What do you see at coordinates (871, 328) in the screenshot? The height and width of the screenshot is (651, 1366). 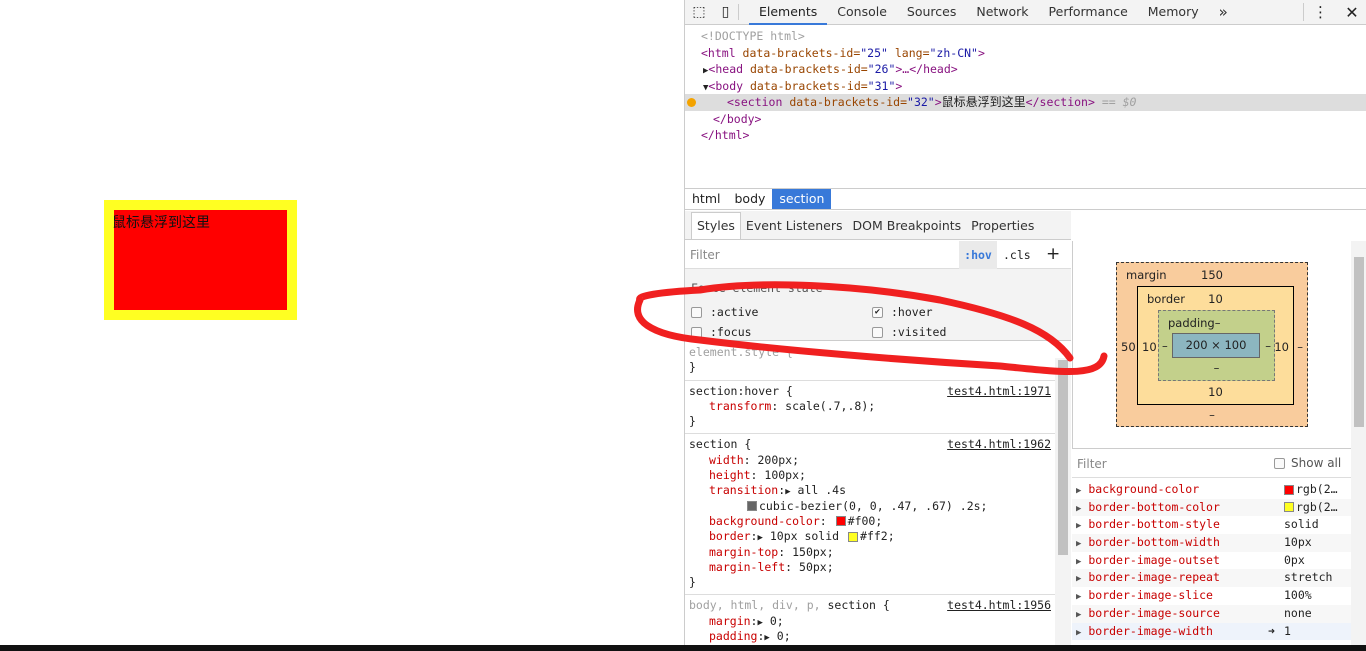 I see `red-annotation-scribble` at bounding box center [871, 328].